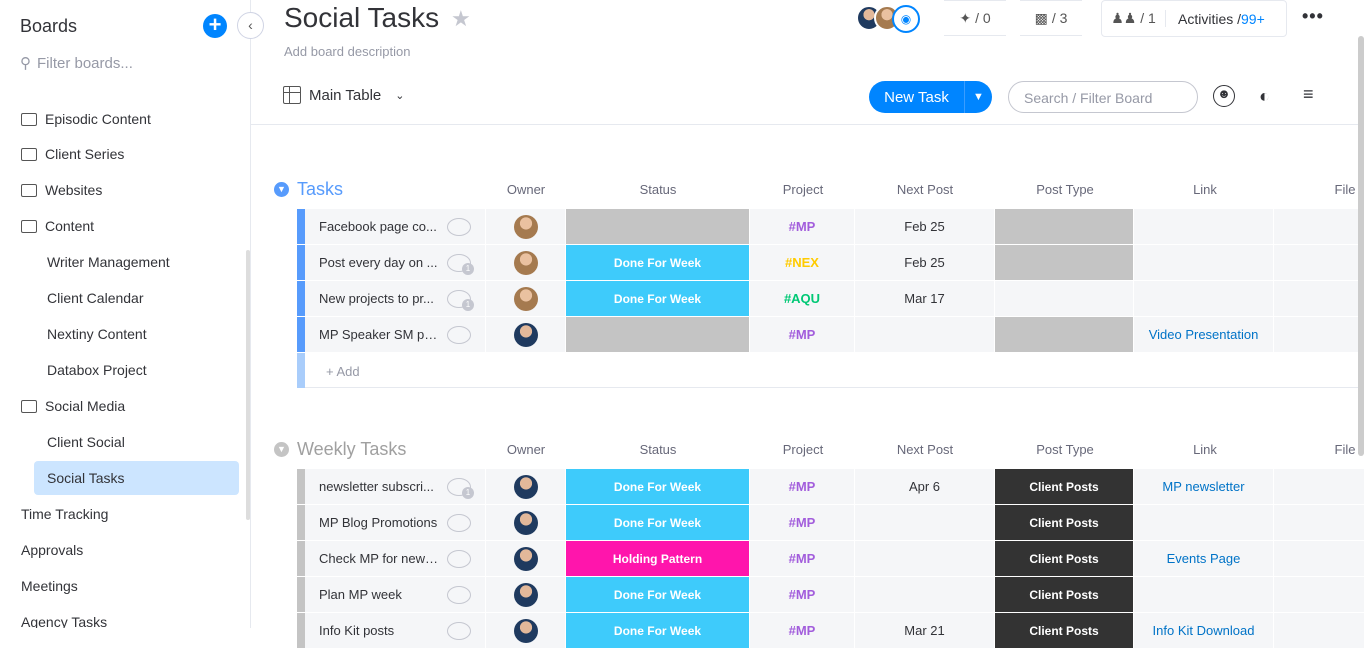 The image size is (1364, 648). I want to click on sidebar-item: Meetings, so click(49, 586).